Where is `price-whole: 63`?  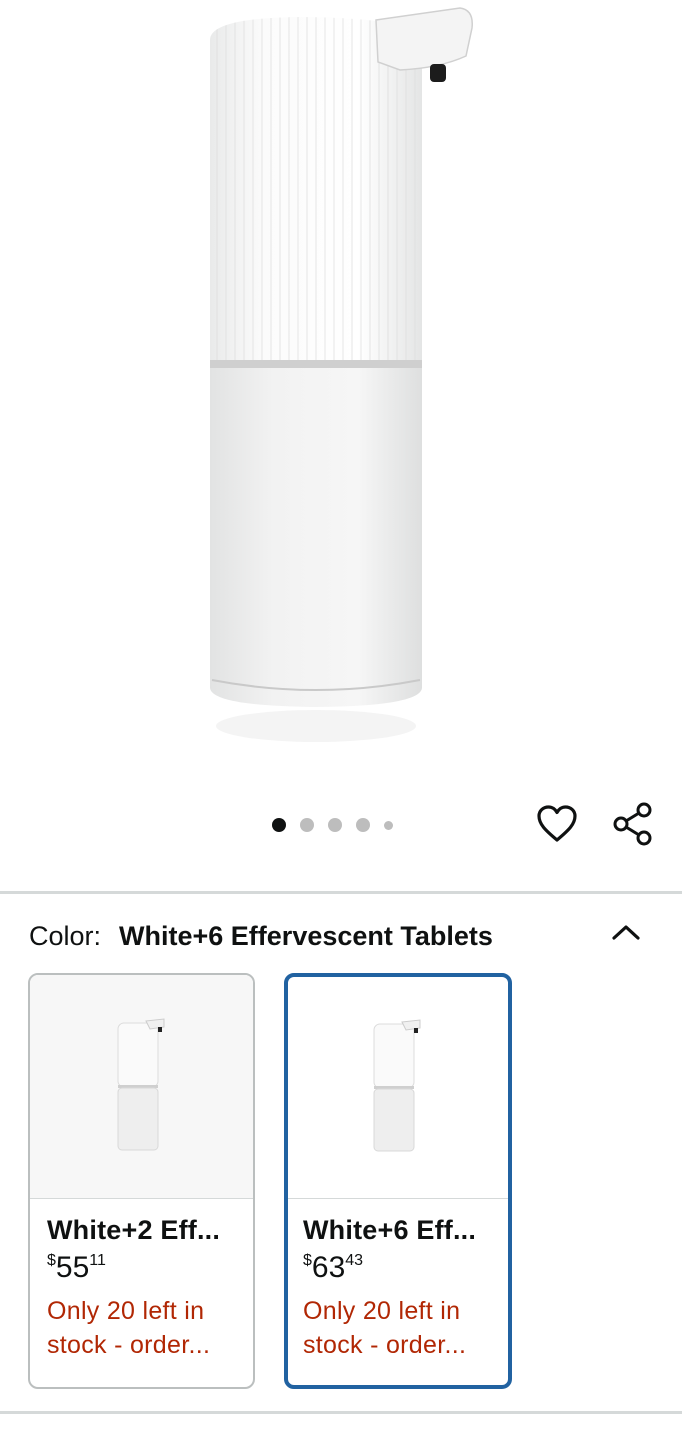 price-whole: 63 is located at coordinates (328, 1267).